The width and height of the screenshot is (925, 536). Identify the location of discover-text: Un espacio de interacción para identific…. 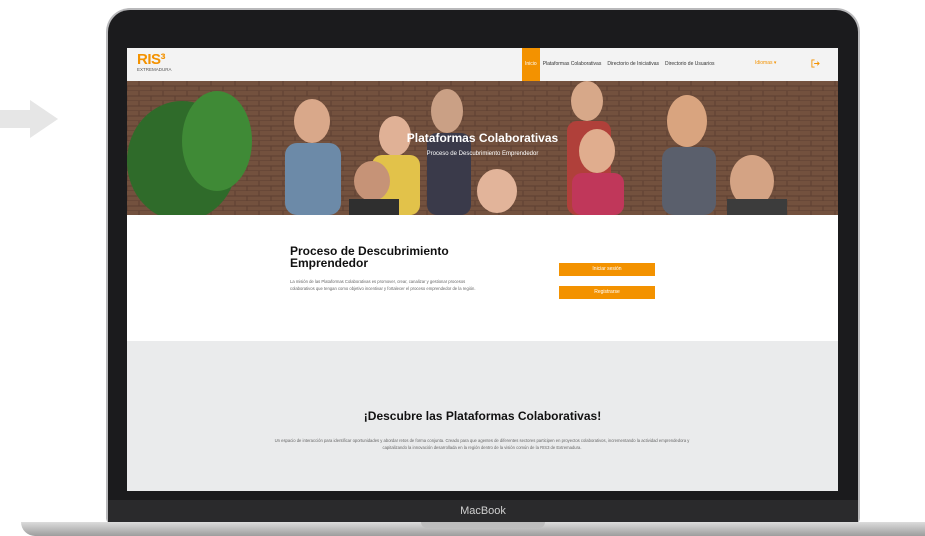
(482, 444).